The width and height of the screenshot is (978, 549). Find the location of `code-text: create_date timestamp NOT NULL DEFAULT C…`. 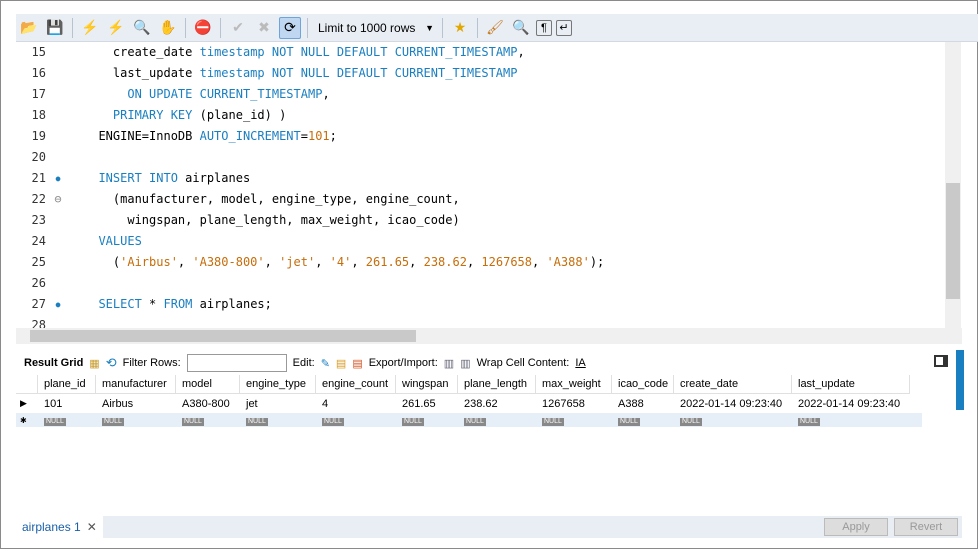

code-text: create_date timestamp NOT NULL DEFAULT C… is located at coordinates (318, 52).